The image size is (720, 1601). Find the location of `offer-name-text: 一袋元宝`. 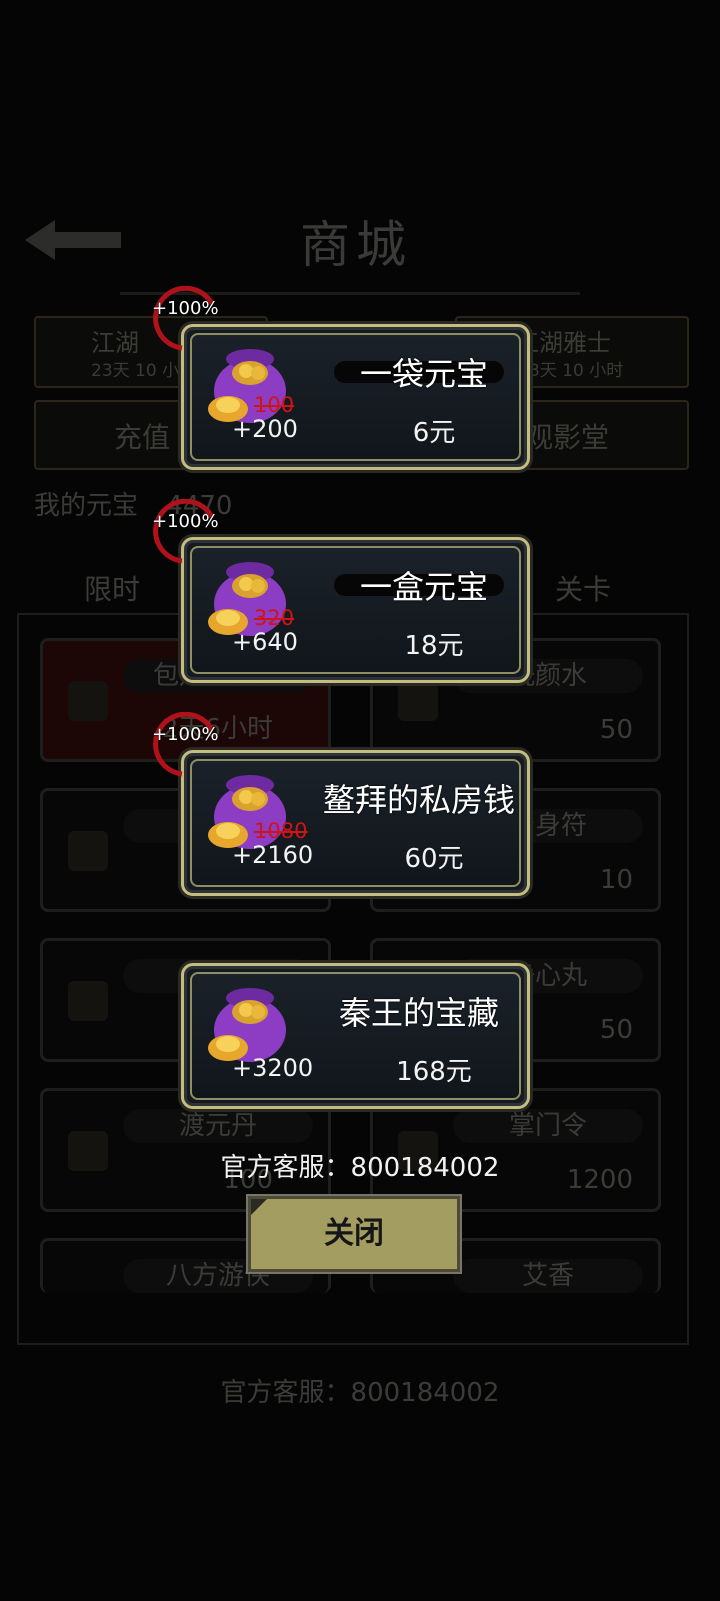

offer-name-text: 一袋元宝 is located at coordinates (423, 374).